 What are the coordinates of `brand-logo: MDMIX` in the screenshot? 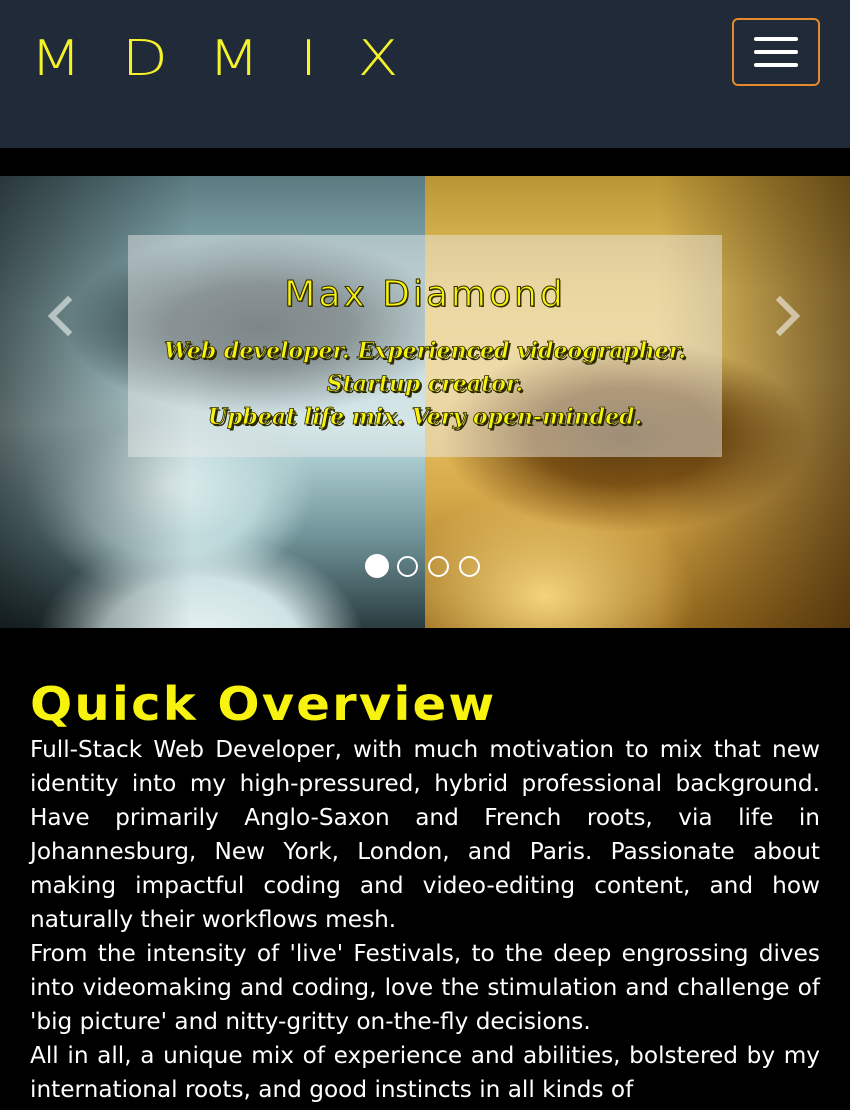 It's located at (234, 58).